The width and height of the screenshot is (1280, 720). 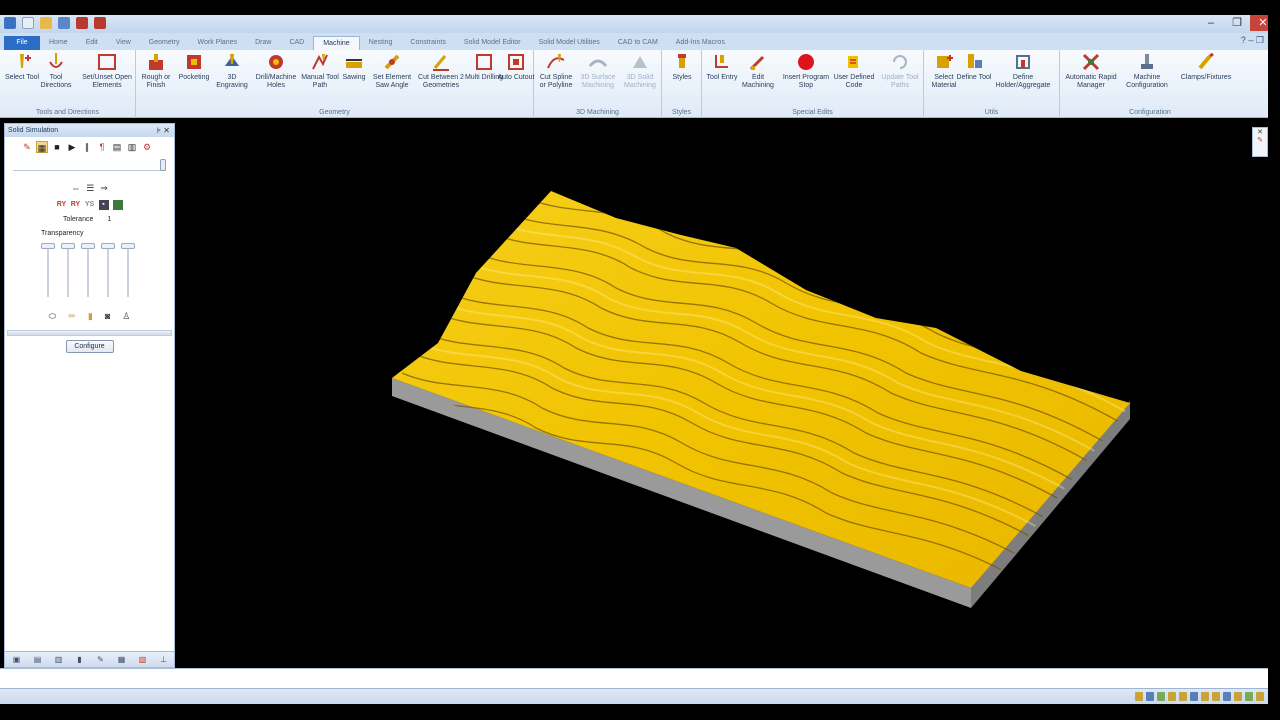 What do you see at coordinates (336, 43) in the screenshot?
I see `tab-machine: Machine` at bounding box center [336, 43].